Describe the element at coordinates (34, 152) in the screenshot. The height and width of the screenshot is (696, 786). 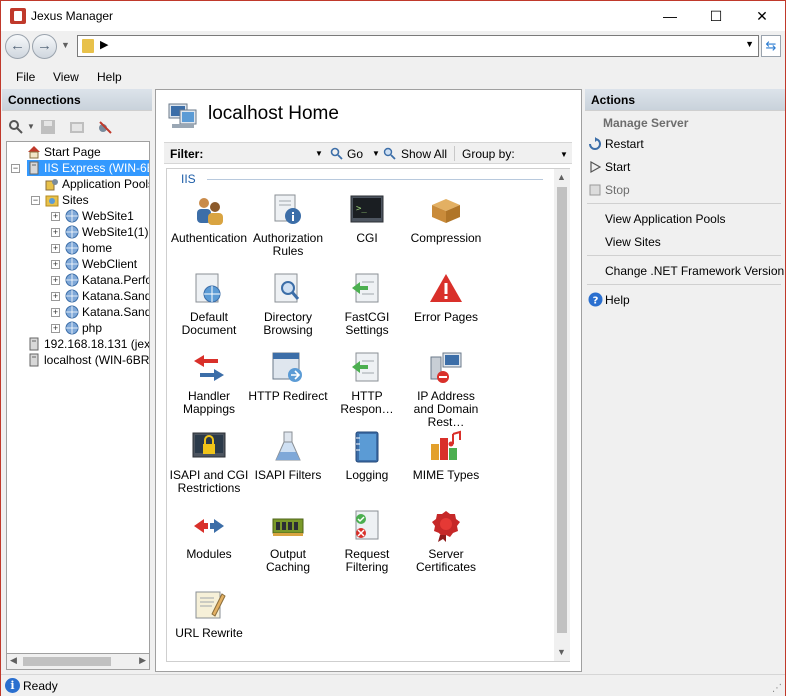
I see `start-page-icon` at that location.